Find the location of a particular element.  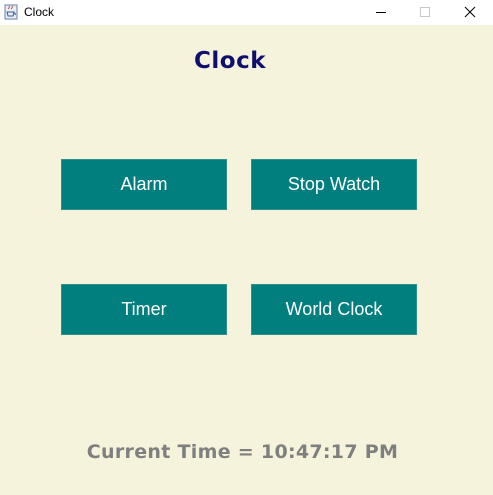

close-button is located at coordinates (470, 12).